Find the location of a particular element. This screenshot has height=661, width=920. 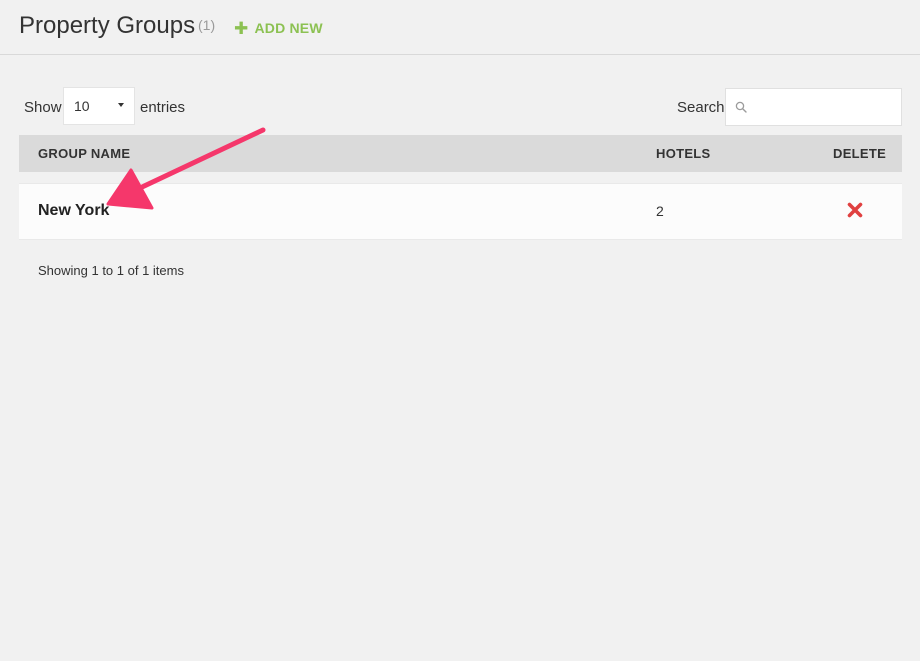

table-row: New York 2 is located at coordinates (460, 211).